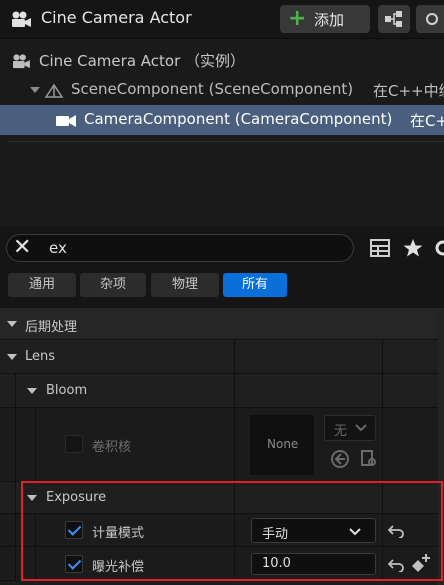 Image resolution: width=444 pixels, height=585 pixels. What do you see at coordinates (58, 248) in the screenshot?
I see `search-input: ex` at bounding box center [58, 248].